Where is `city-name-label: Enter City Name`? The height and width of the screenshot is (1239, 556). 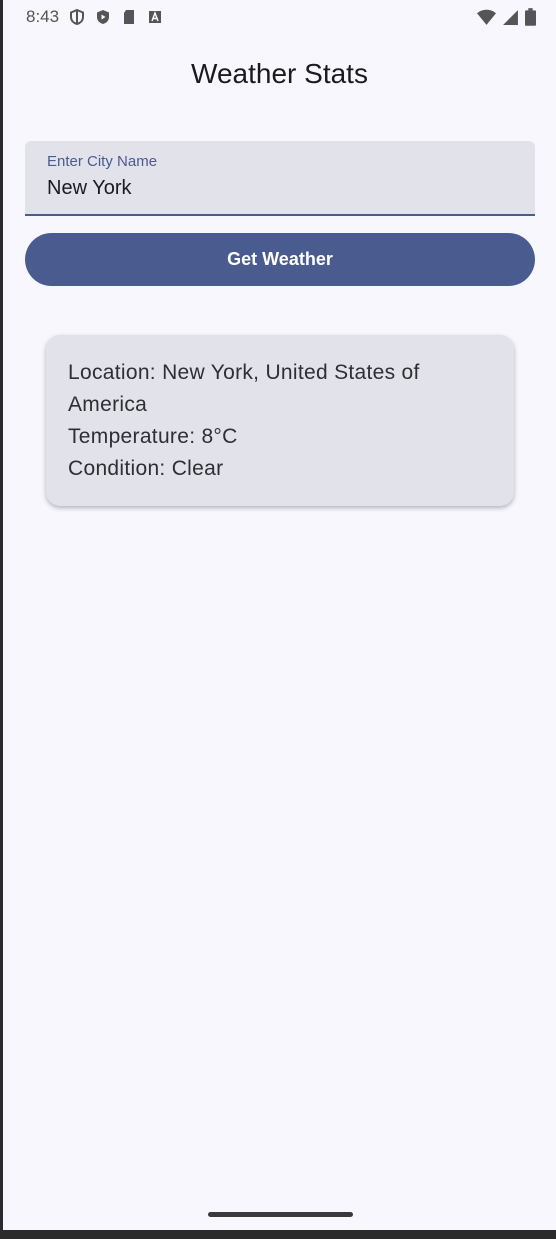
city-name-label: Enter City Name is located at coordinates (102, 161).